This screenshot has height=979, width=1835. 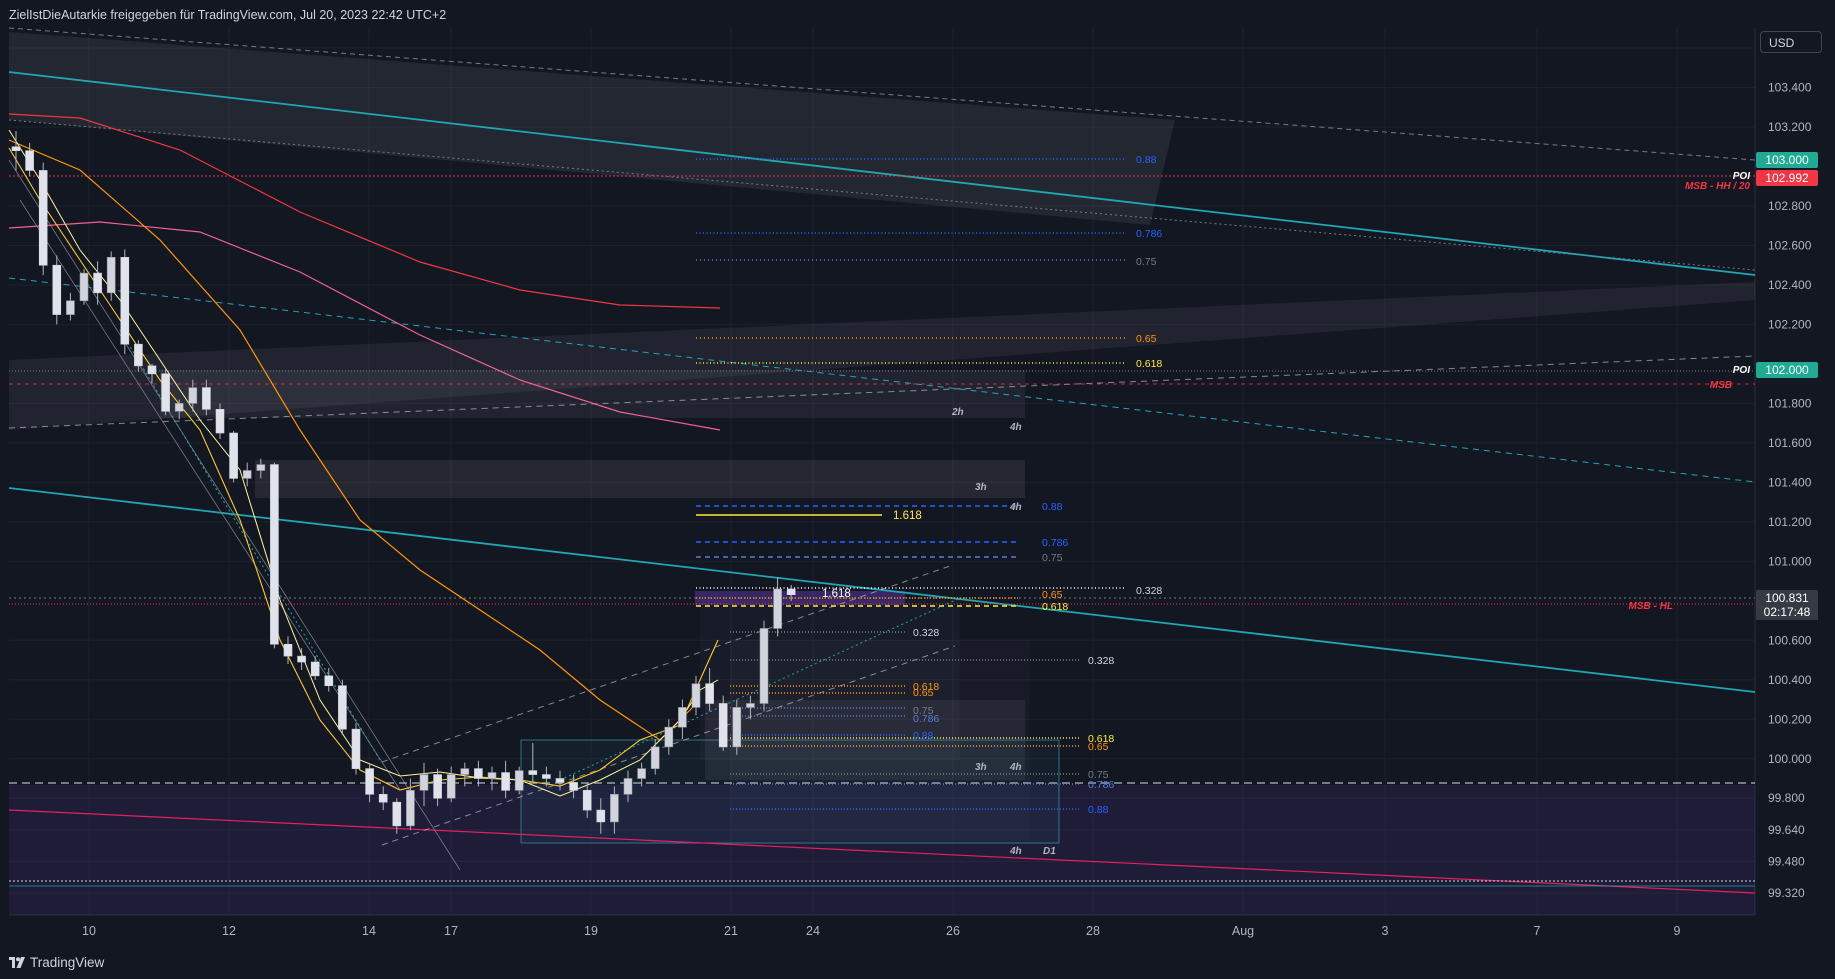 I want to click on line-label: POI, so click(x=1741, y=370).